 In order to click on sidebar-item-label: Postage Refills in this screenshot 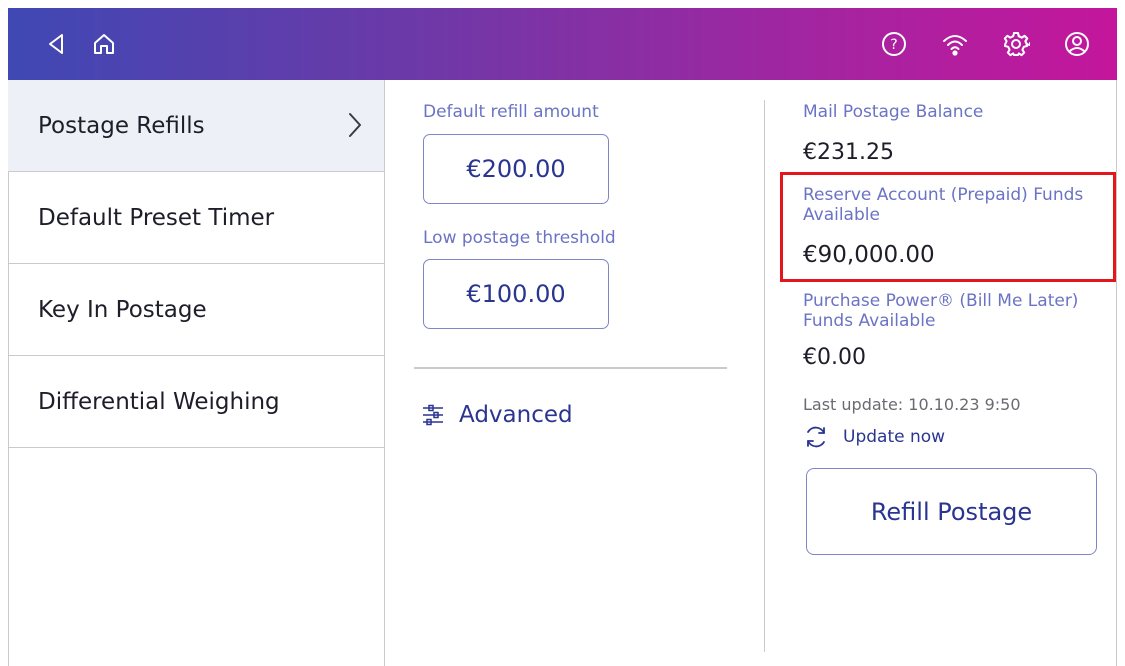, I will do `click(121, 125)`.